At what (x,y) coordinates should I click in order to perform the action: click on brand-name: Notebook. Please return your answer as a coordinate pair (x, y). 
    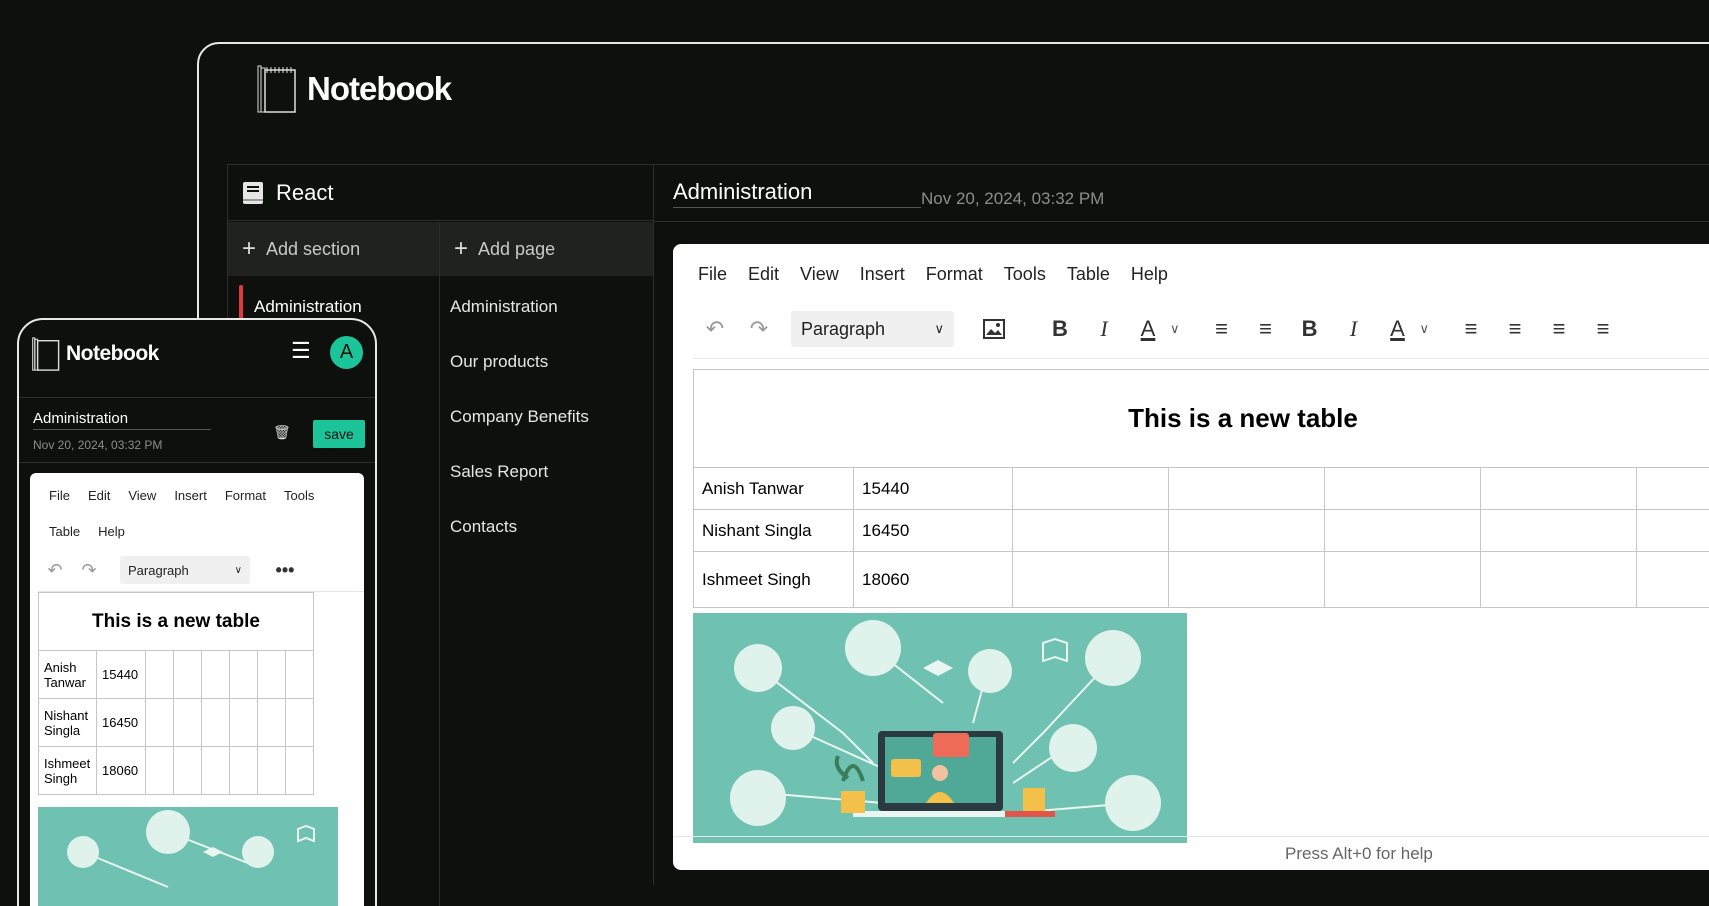
    Looking at the image, I should click on (112, 353).